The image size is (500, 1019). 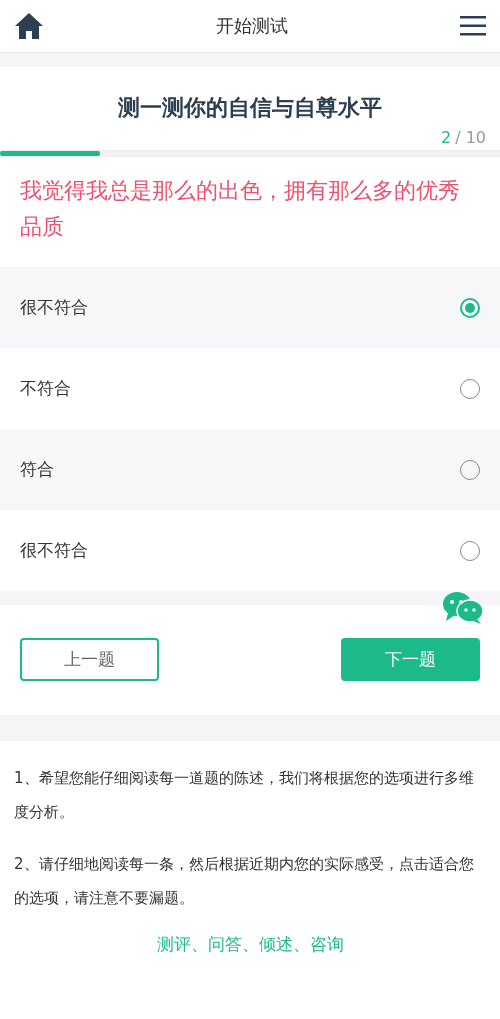 What do you see at coordinates (252, 26) in the screenshot?
I see `page-title: 开始测试` at bounding box center [252, 26].